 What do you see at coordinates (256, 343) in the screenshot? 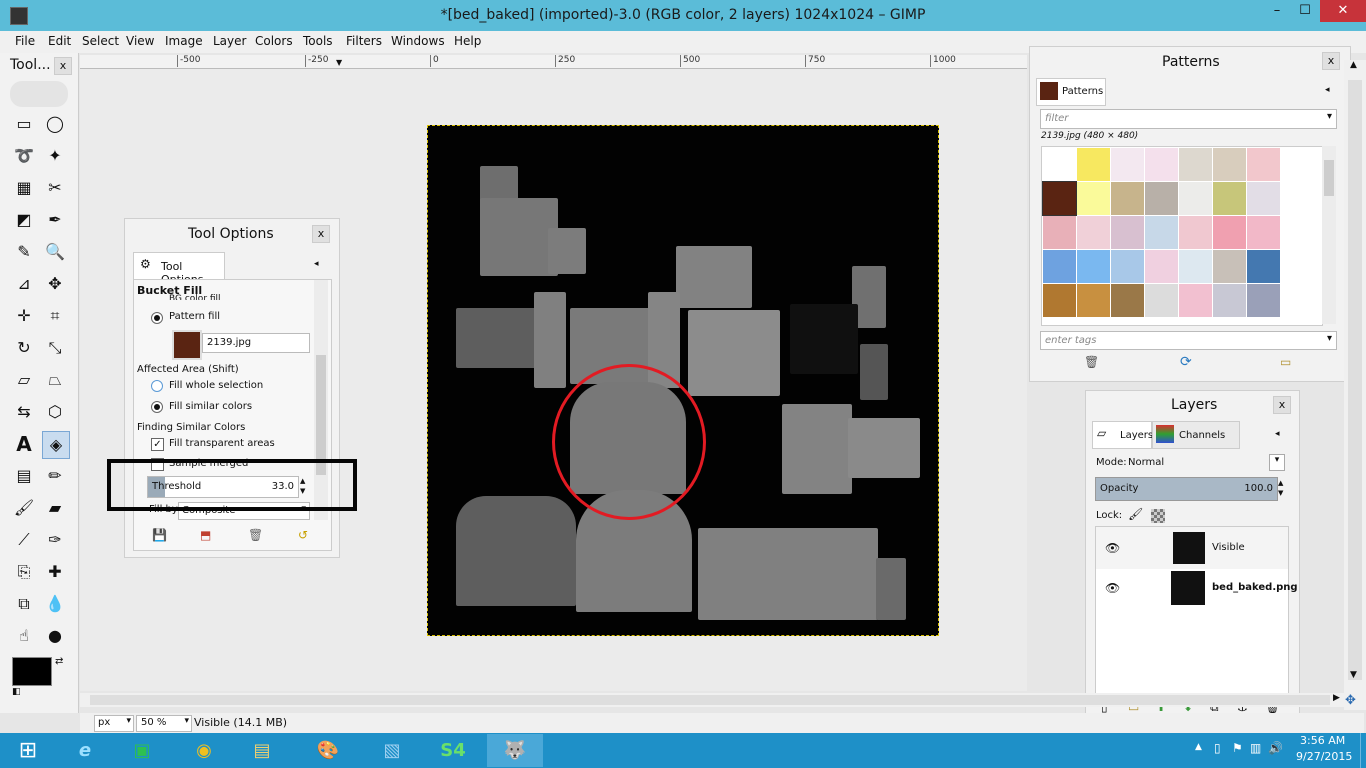
I see `pattern-name-field: 2139.jpg` at bounding box center [256, 343].